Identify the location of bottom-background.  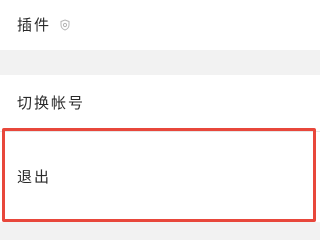
(160, 231).